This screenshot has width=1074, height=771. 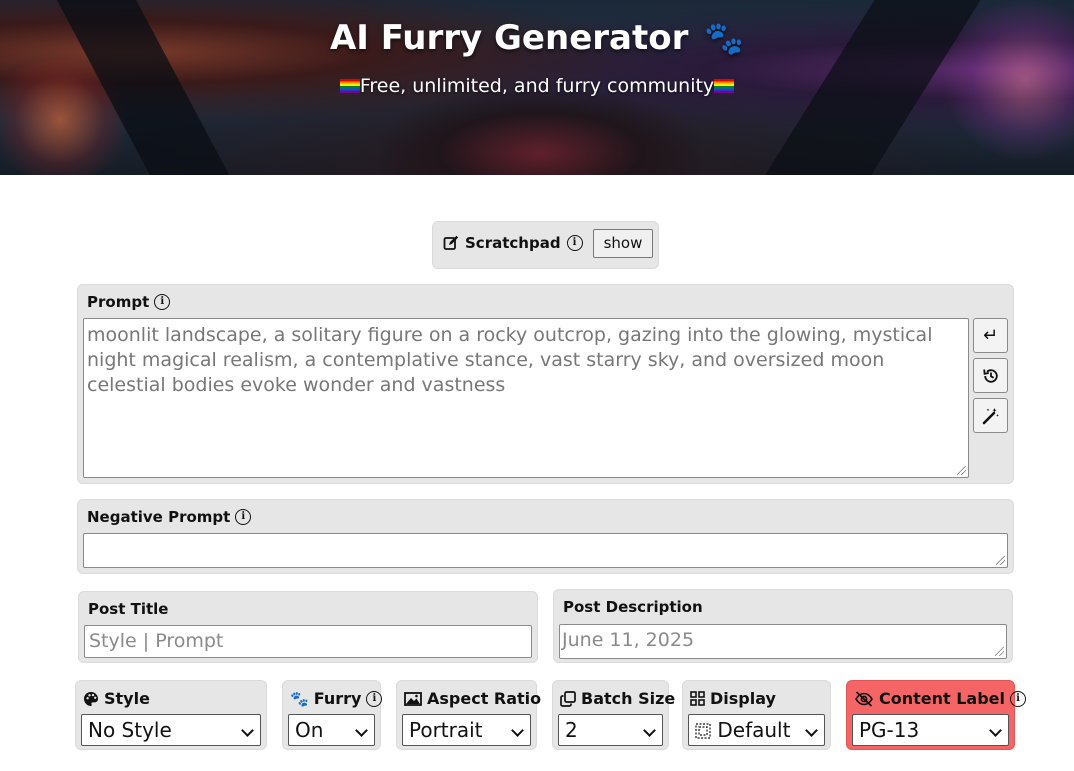 I want to click on content-label-label-text: Content Label, so click(x=942, y=698).